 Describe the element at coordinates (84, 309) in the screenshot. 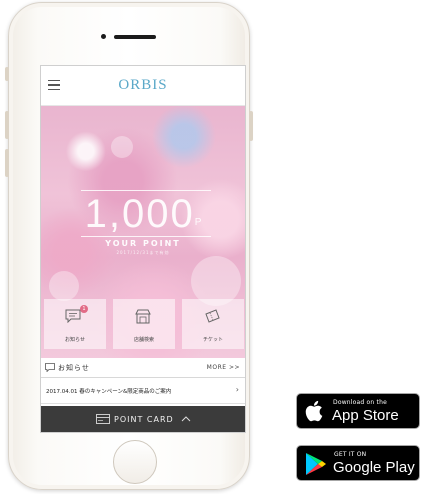

I see `notice-badge: 1` at that location.